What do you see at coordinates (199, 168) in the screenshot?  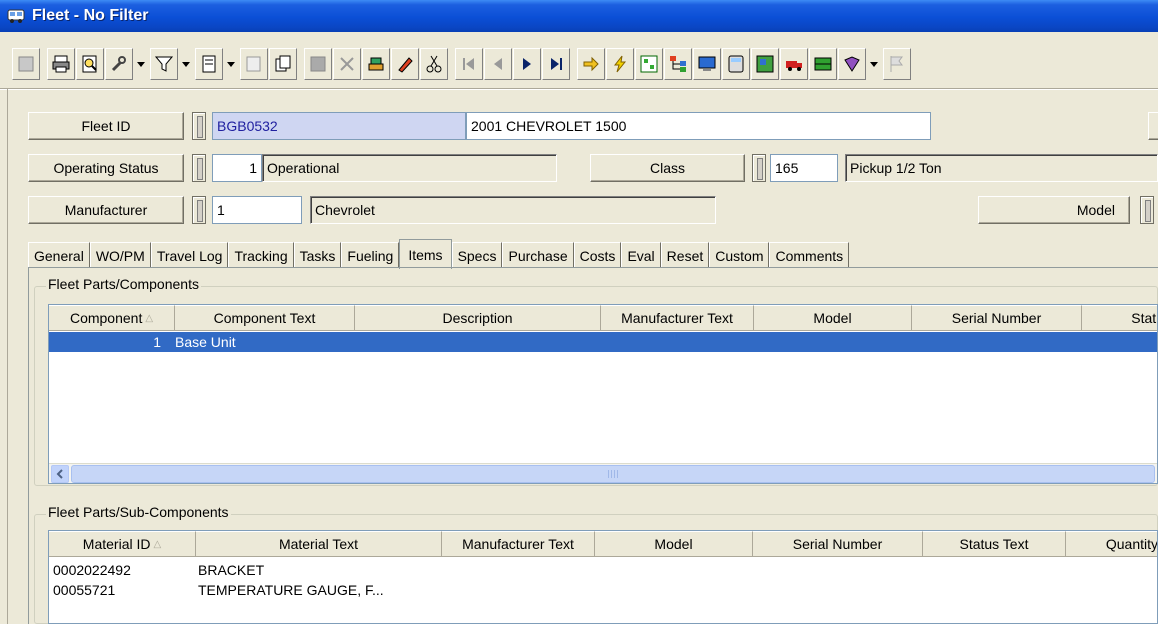 I see `operating-status-lookup` at bounding box center [199, 168].